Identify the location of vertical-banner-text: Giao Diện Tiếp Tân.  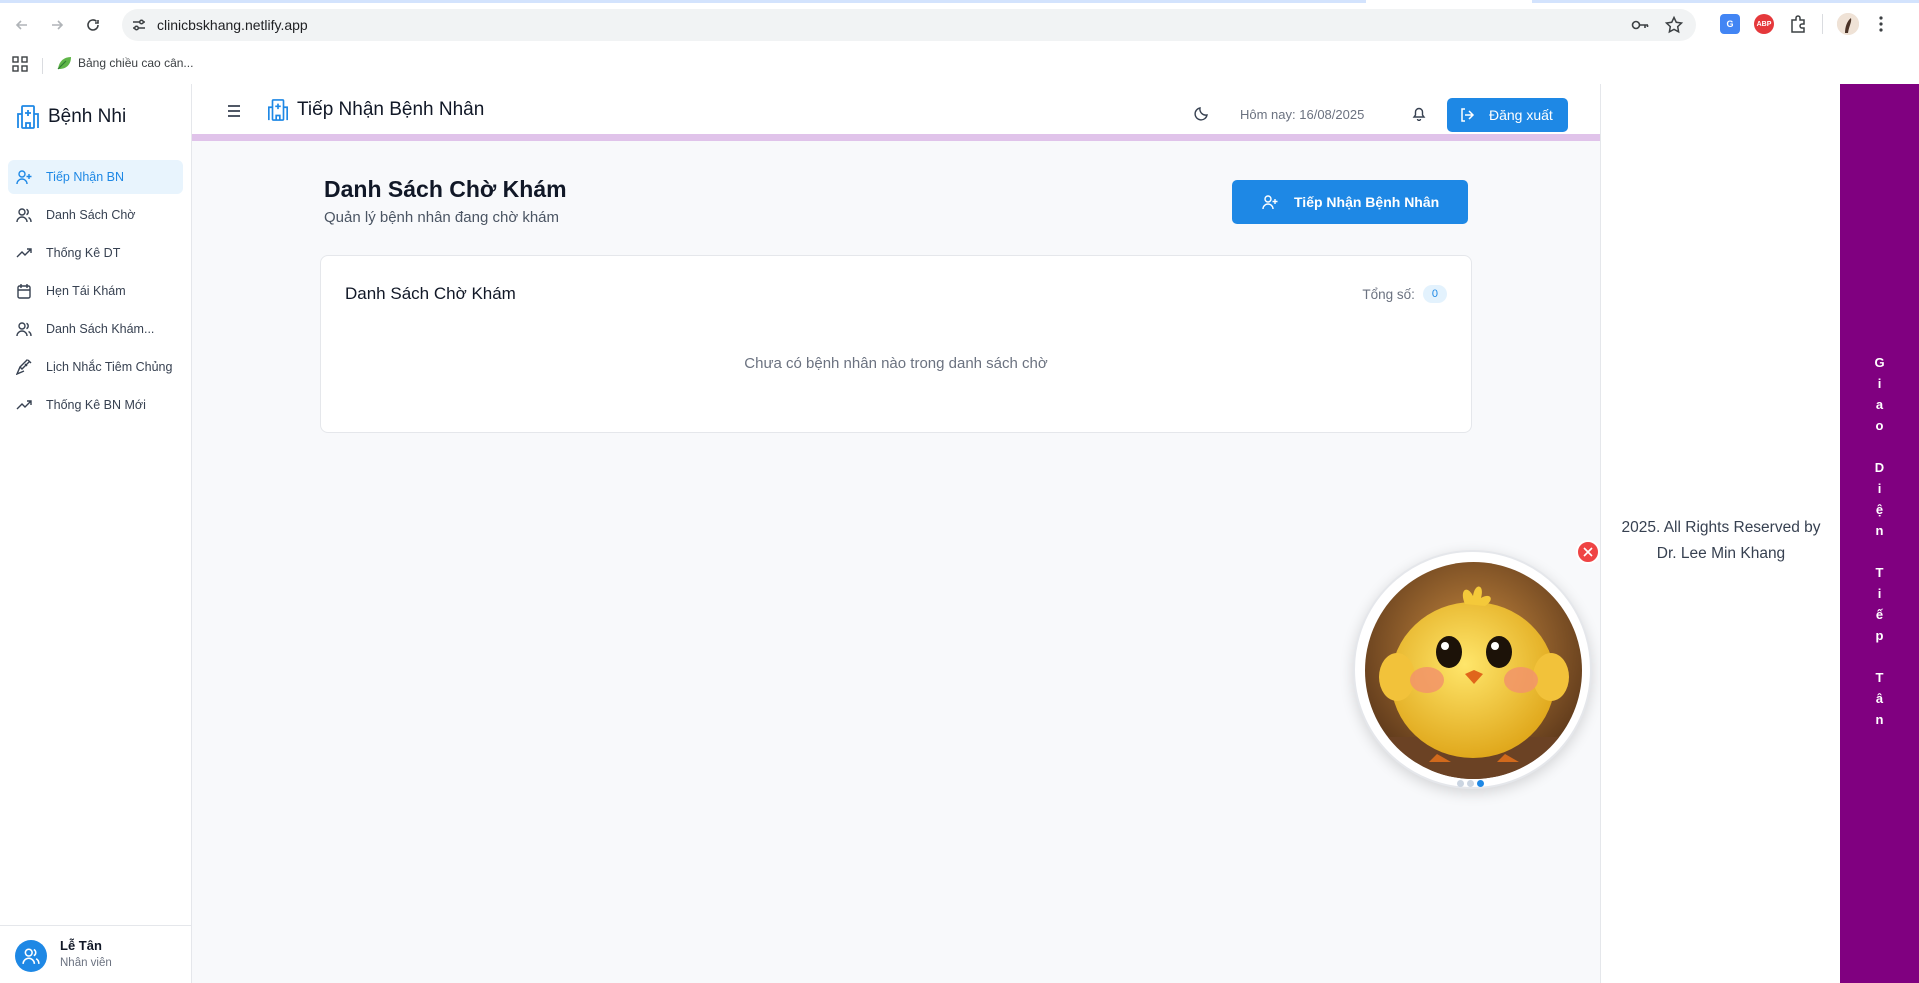
(1879, 541).